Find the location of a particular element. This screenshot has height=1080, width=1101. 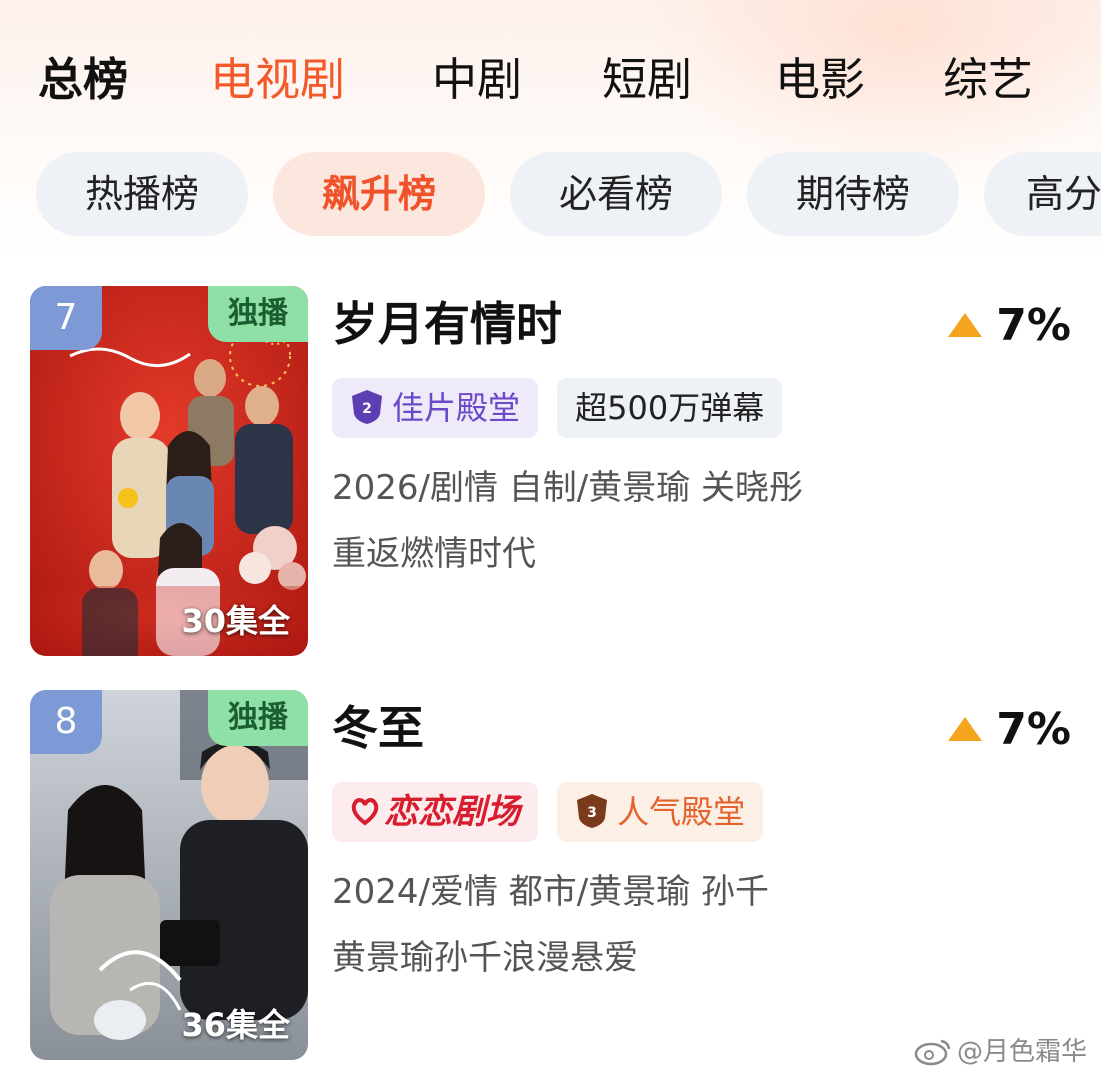

chip-must-watch: 必看榜 is located at coordinates (616, 194).